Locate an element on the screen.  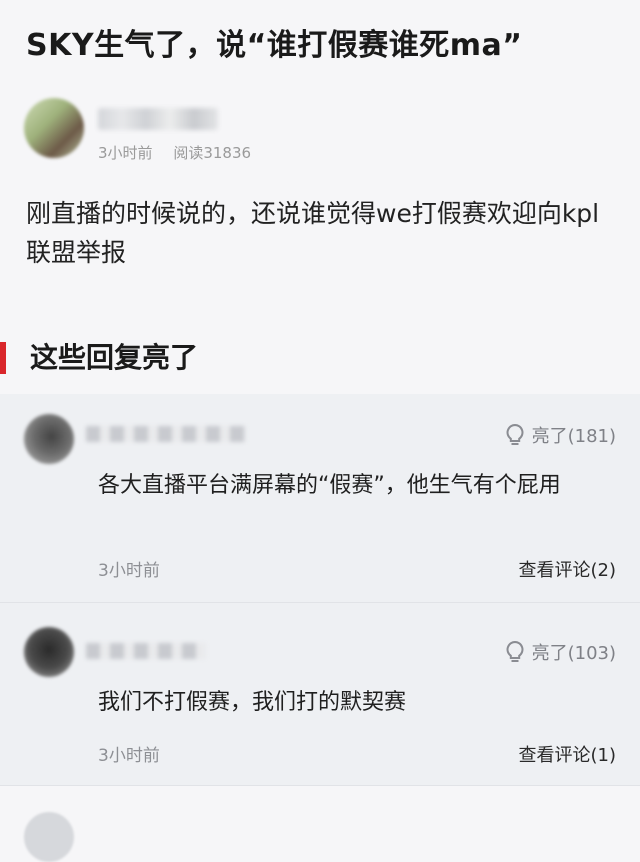
author-meta: 3小时前 阅读31836 is located at coordinates (182, 152).